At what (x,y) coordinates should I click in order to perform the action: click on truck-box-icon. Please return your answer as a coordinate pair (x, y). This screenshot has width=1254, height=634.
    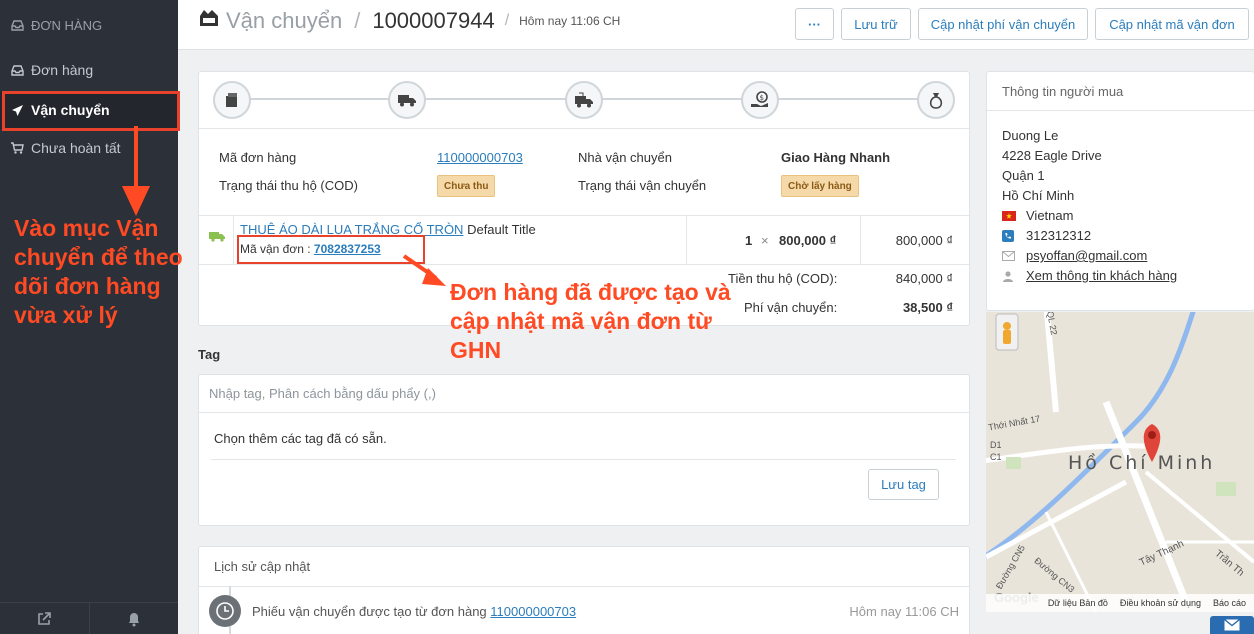
    Looking at the image, I should click on (209, 21).